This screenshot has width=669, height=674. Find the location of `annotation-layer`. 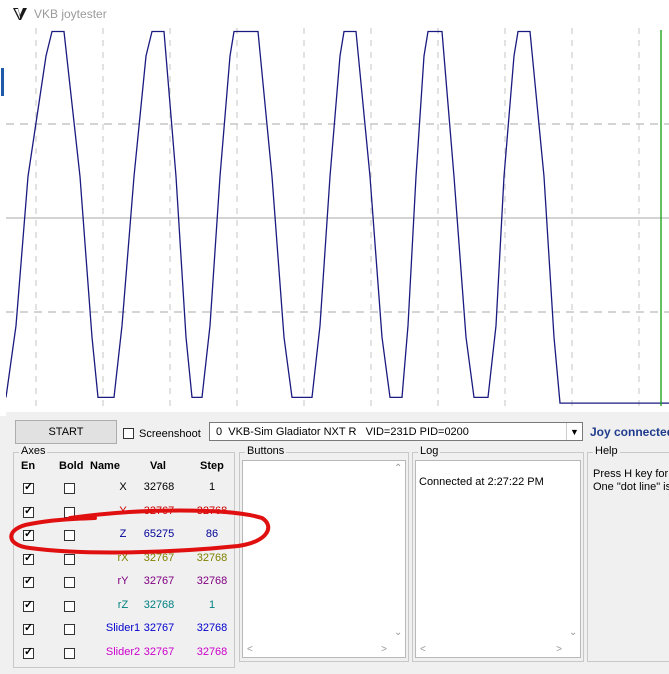

annotation-layer is located at coordinates (140, 531).